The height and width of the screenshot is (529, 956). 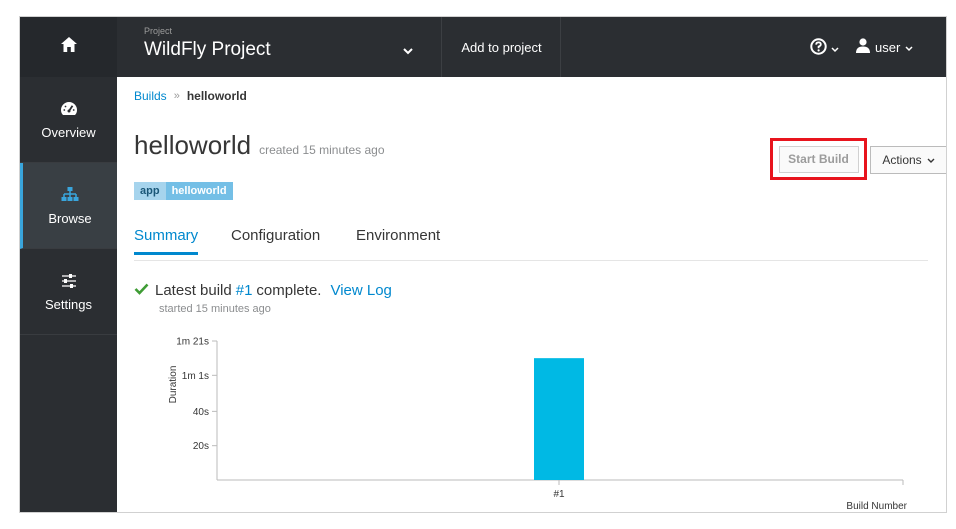 What do you see at coordinates (289, 290) in the screenshot?
I see `status-suffix: complete.` at bounding box center [289, 290].